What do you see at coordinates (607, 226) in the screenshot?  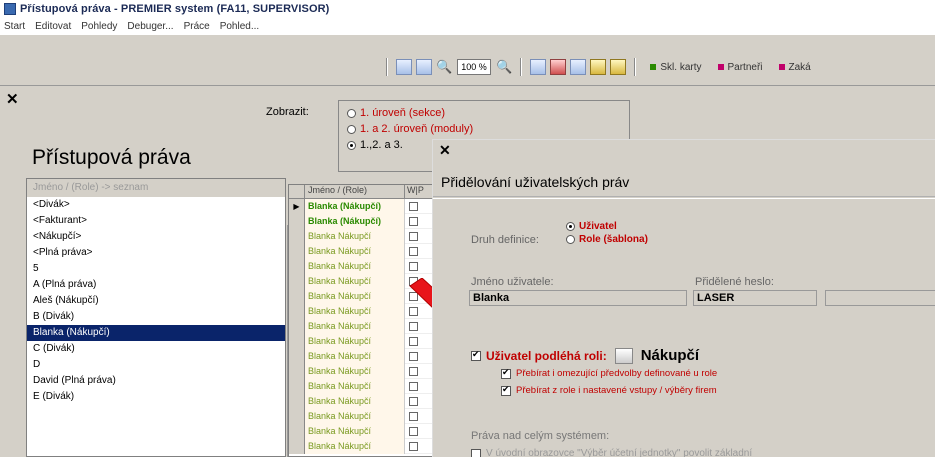 I see `definition-user-option: Uživatel` at bounding box center [607, 226].